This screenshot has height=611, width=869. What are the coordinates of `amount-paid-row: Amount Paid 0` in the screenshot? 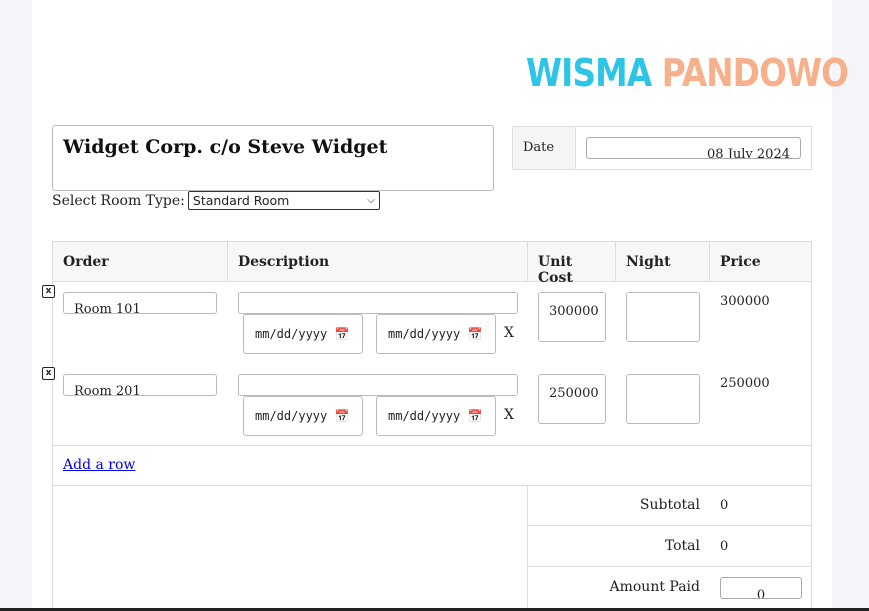 It's located at (670, 587).